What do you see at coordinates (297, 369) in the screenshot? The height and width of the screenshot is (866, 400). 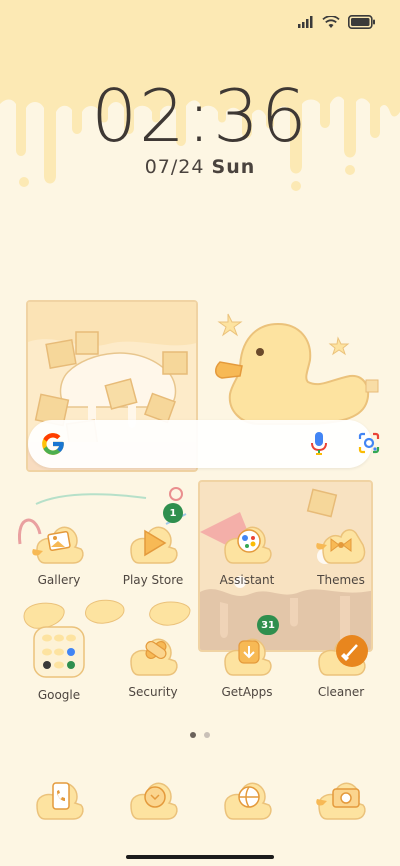 I see `duck-decoration` at bounding box center [297, 369].